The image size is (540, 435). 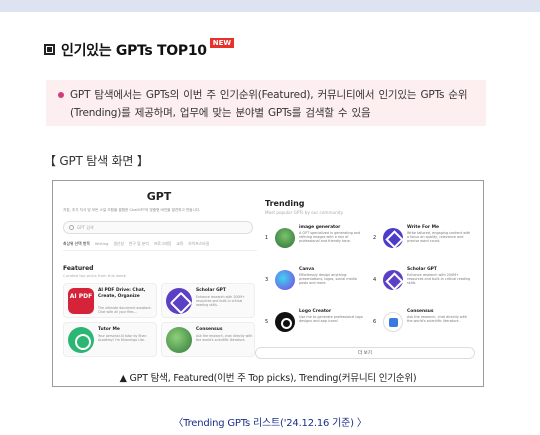 I want to click on tab-programming: 프로그래밍, so click(x=162, y=244).